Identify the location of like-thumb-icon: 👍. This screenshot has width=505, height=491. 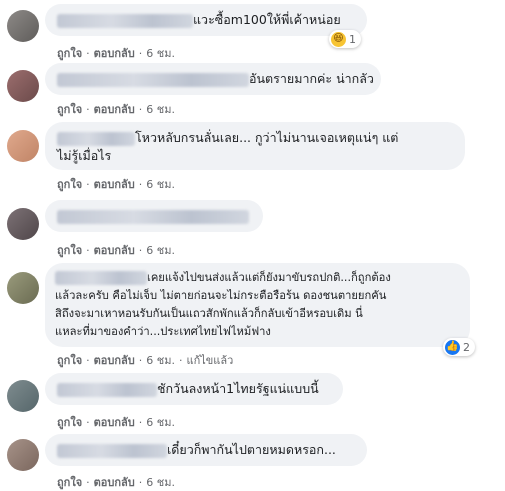
(452, 347).